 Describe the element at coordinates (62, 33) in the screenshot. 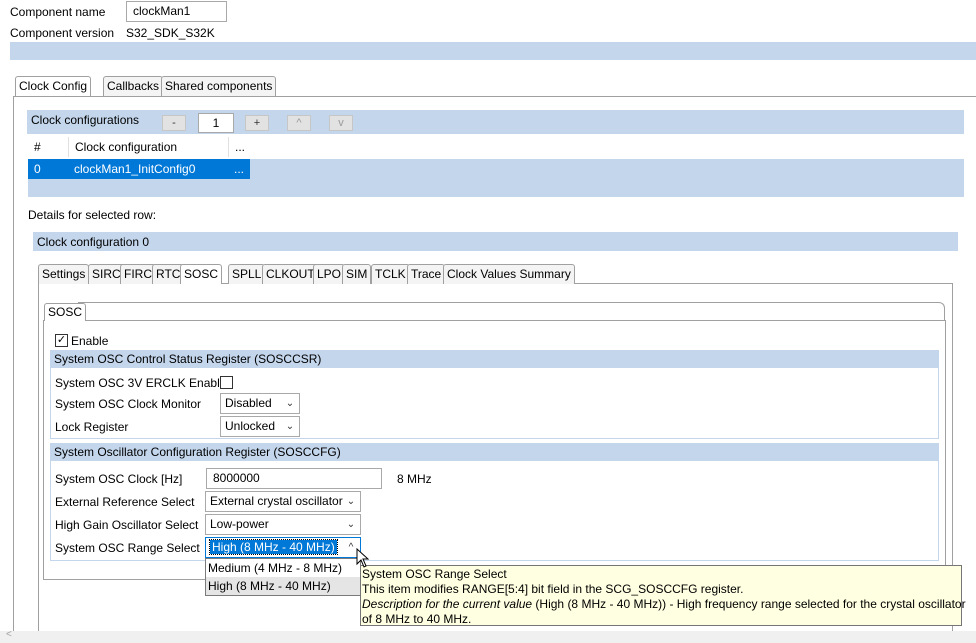

I see `component-version-label: Component version` at that location.